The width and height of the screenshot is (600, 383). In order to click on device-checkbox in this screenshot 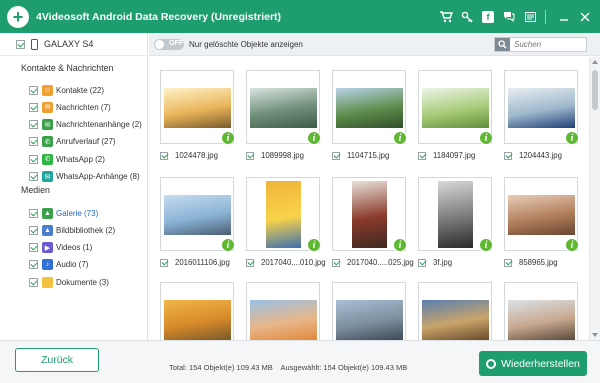, I will do `click(20, 44)`.